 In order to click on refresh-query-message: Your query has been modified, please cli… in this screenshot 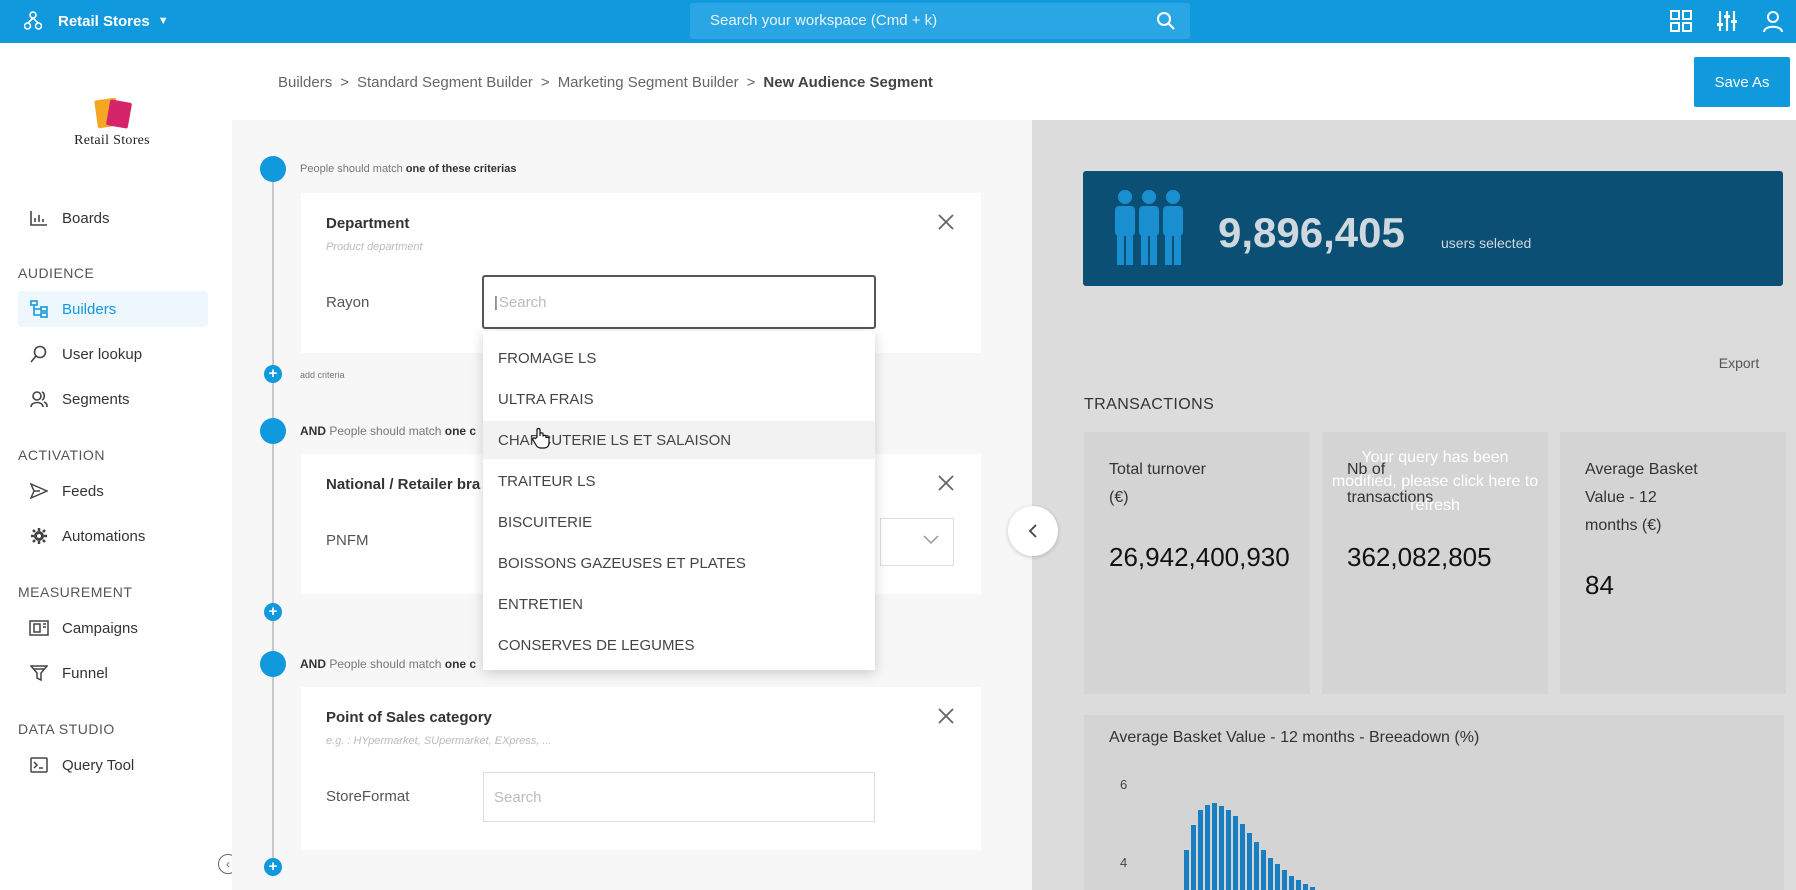, I will do `click(1435, 482)`.